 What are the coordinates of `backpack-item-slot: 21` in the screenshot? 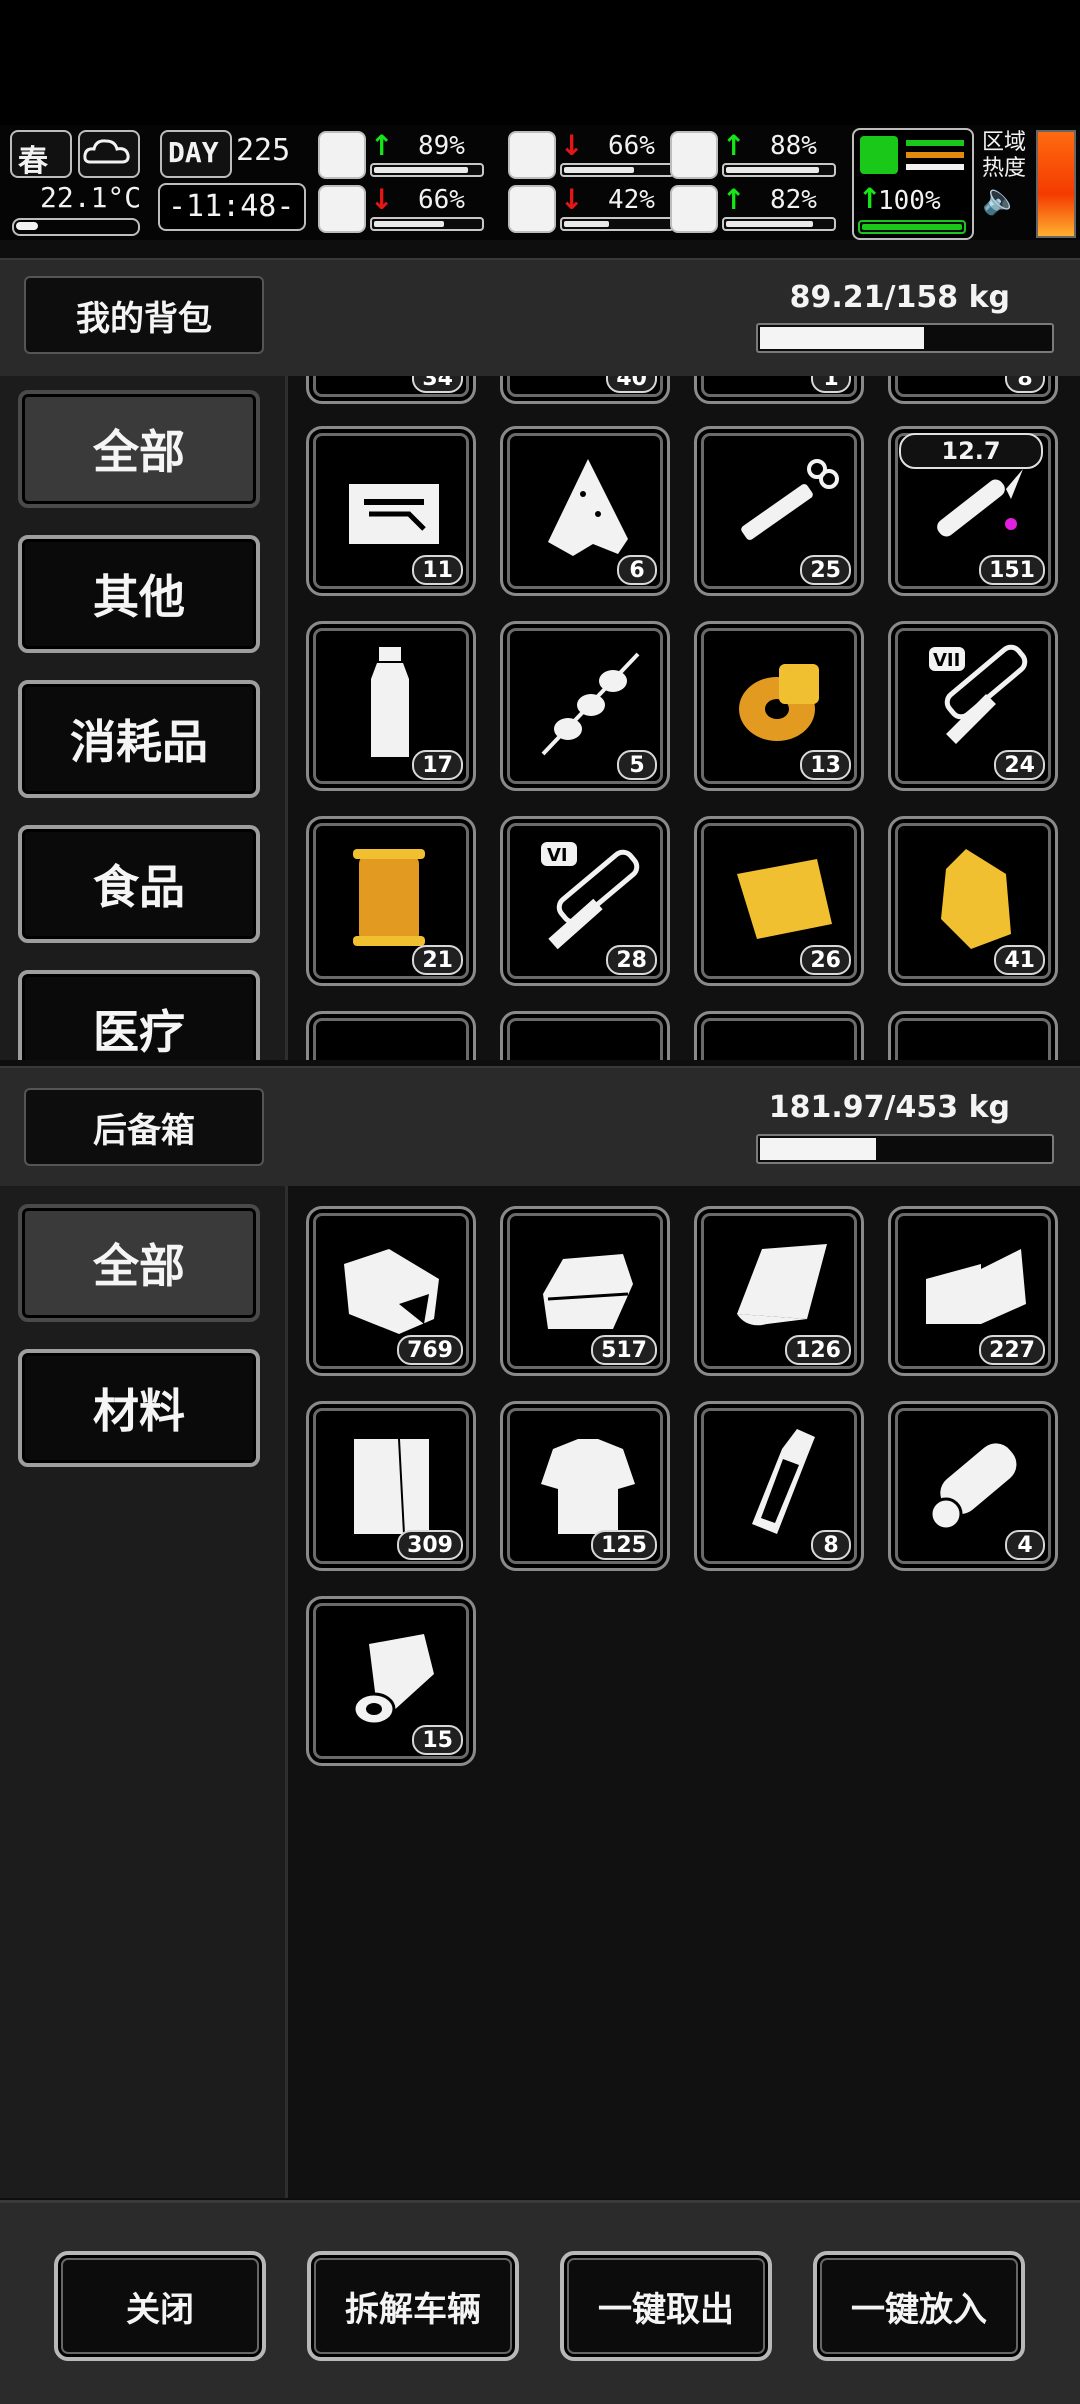 It's located at (391, 901).